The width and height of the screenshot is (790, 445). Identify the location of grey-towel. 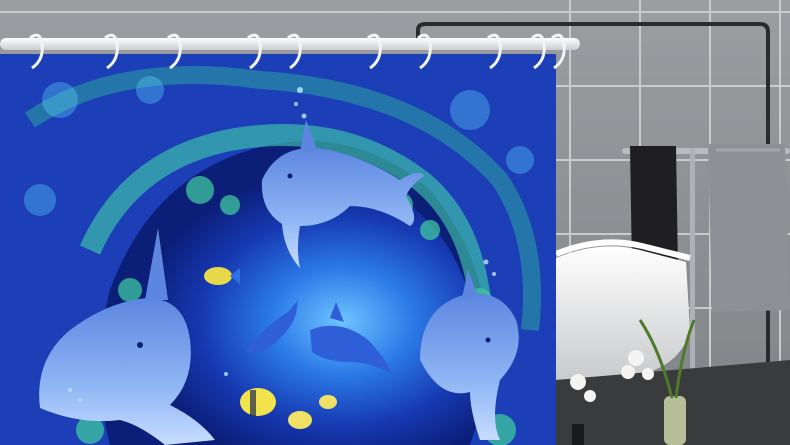
(749, 228).